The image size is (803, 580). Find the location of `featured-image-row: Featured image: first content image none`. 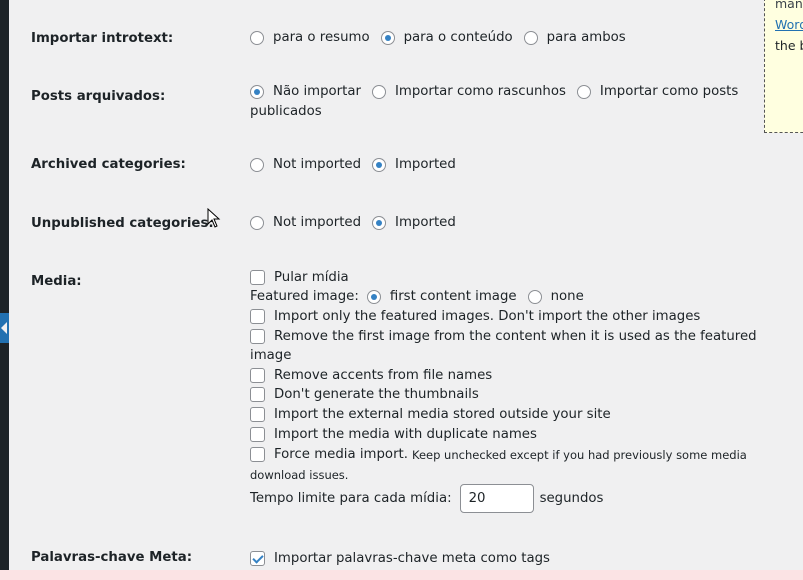

featured-image-row: Featured image: first content image none is located at coordinates (422, 296).